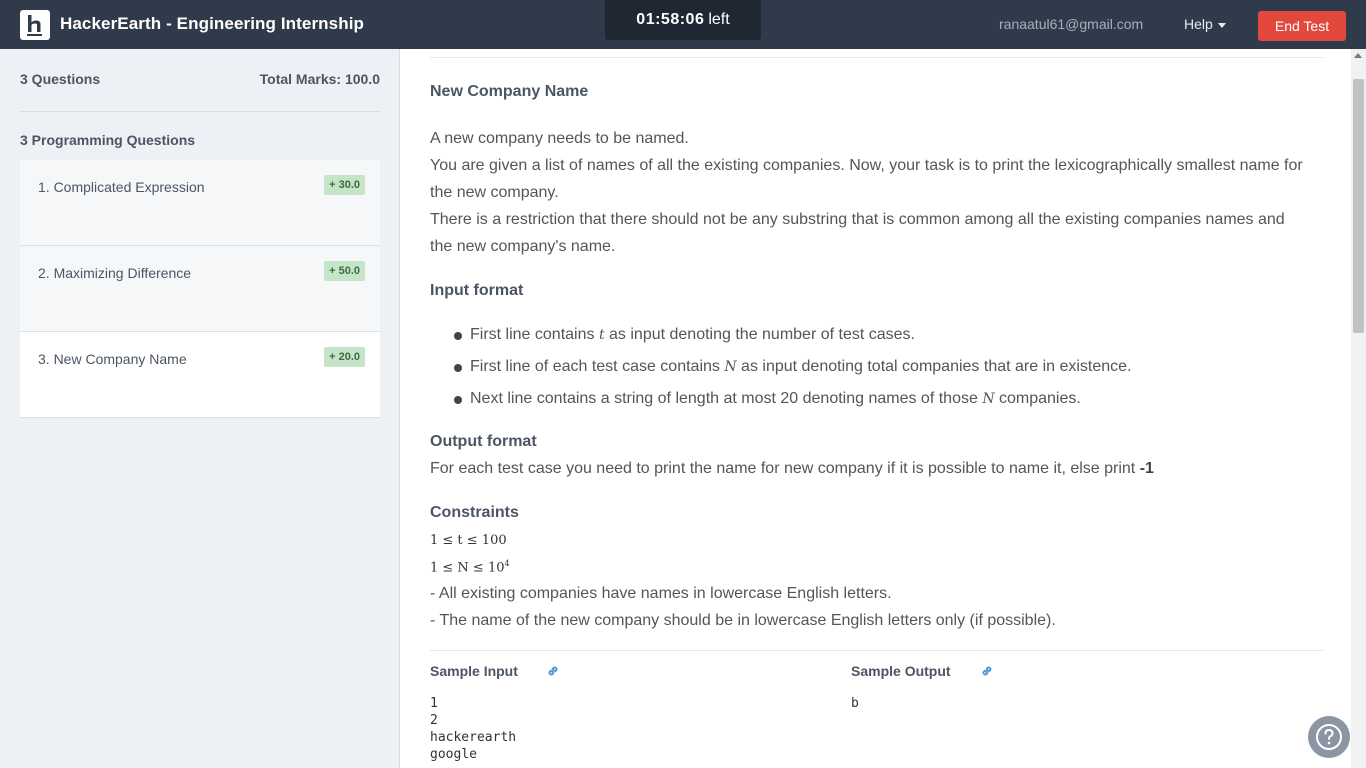 The width and height of the screenshot is (1366, 768). I want to click on timer-value: 01:58:06, so click(670, 19).